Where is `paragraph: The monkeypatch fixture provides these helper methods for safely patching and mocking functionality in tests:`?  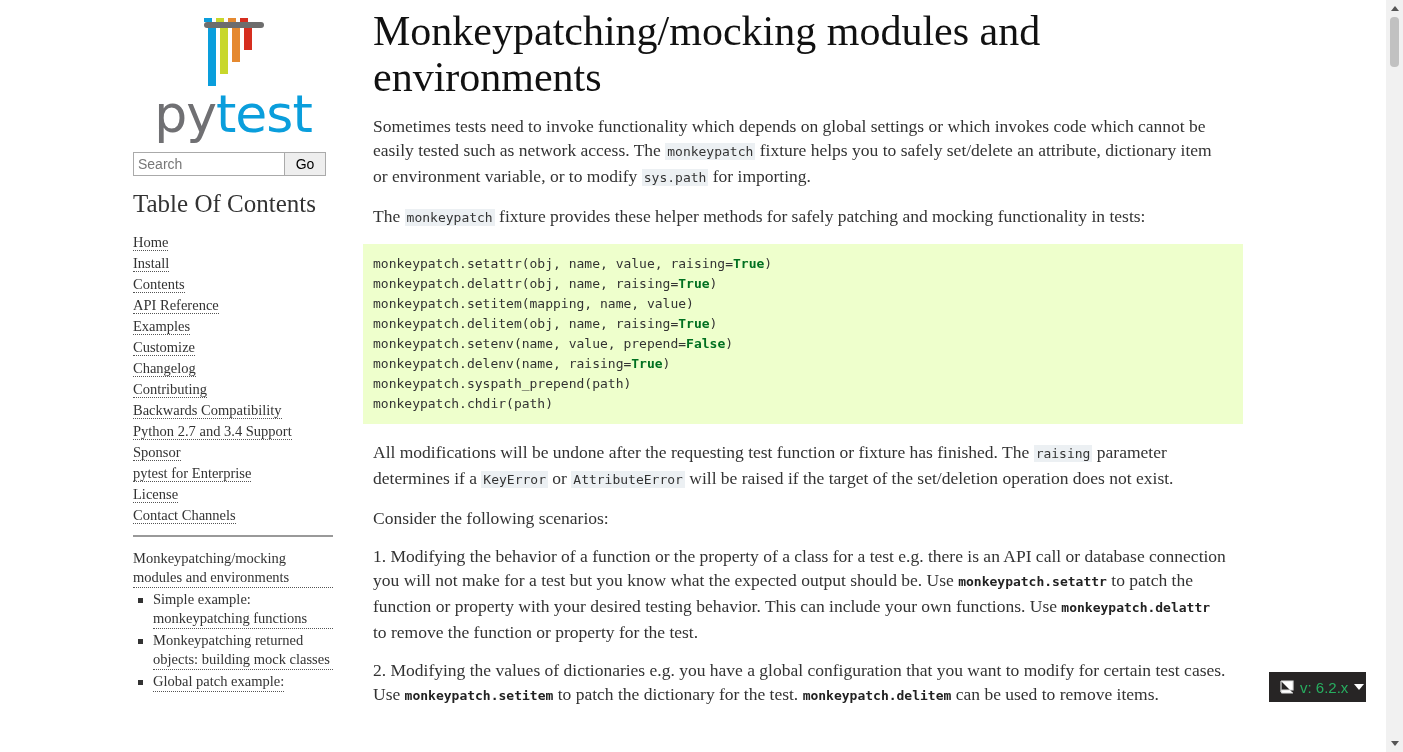
paragraph: The monkeypatch fixture provides these helper methods for safely patching and mocking functionality in tests: is located at coordinates (760, 216).